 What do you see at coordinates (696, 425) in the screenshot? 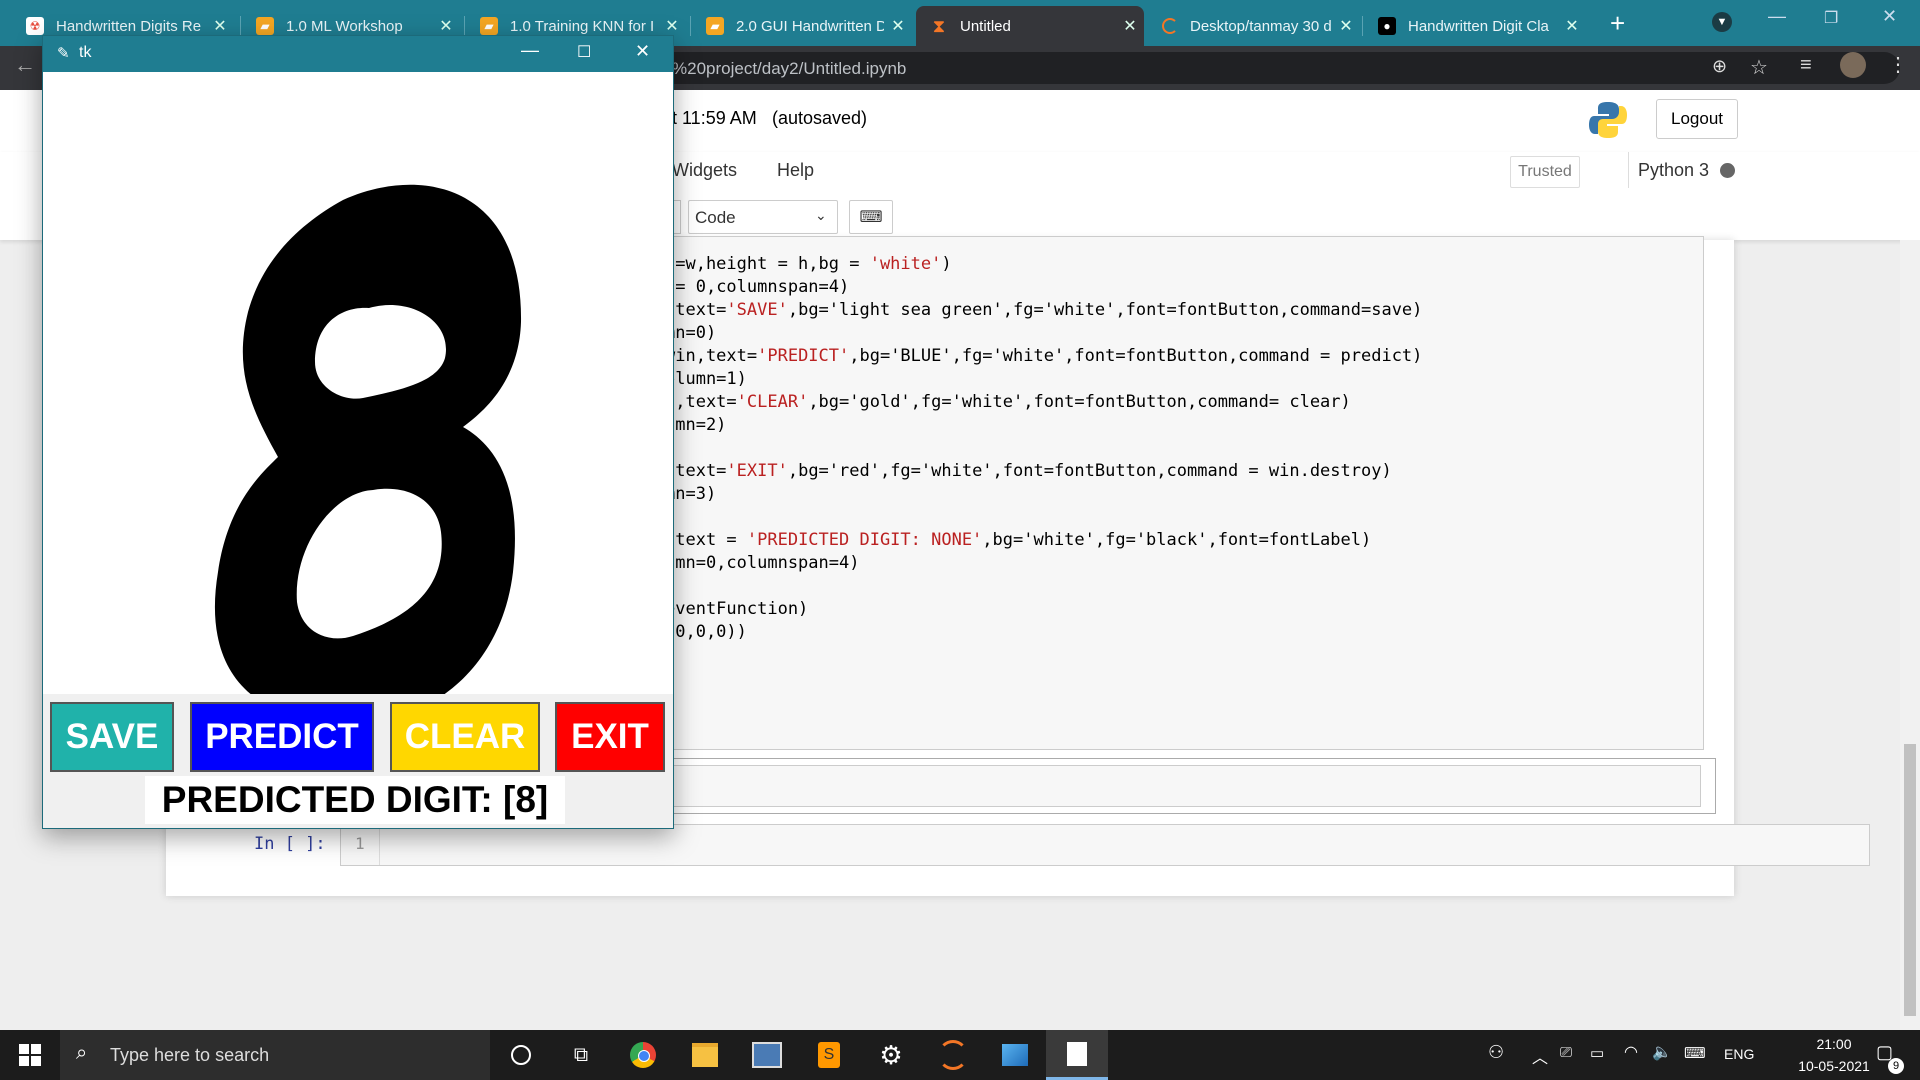
I see `code-line: umn=2)` at bounding box center [696, 425].